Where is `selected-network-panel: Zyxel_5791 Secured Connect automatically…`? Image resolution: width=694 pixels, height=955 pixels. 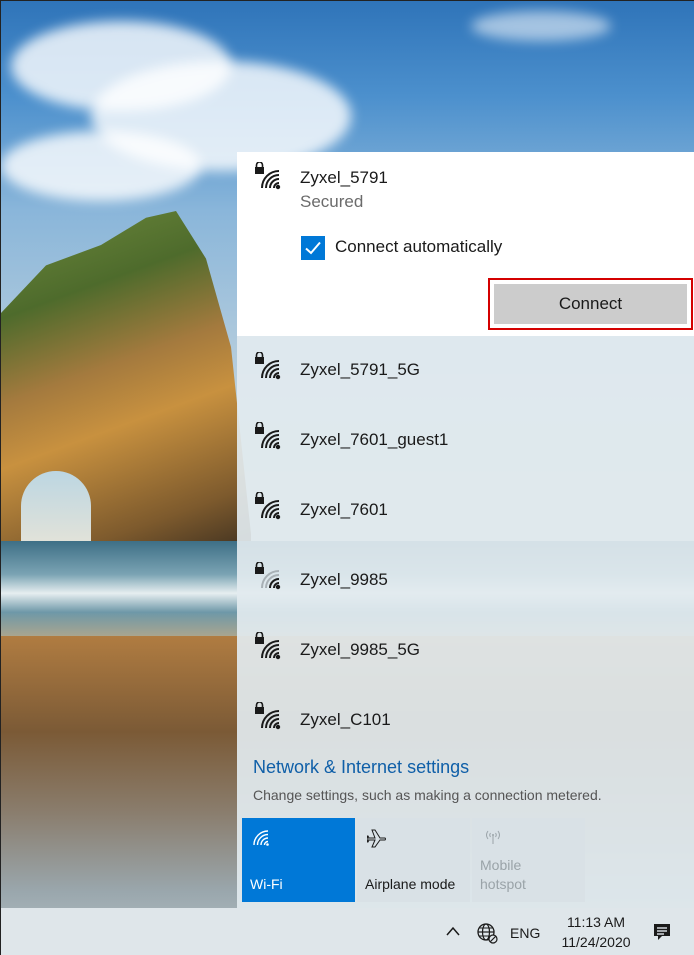 selected-network-panel: Zyxel_5791 Secured Connect automatically… is located at coordinates (465, 244).